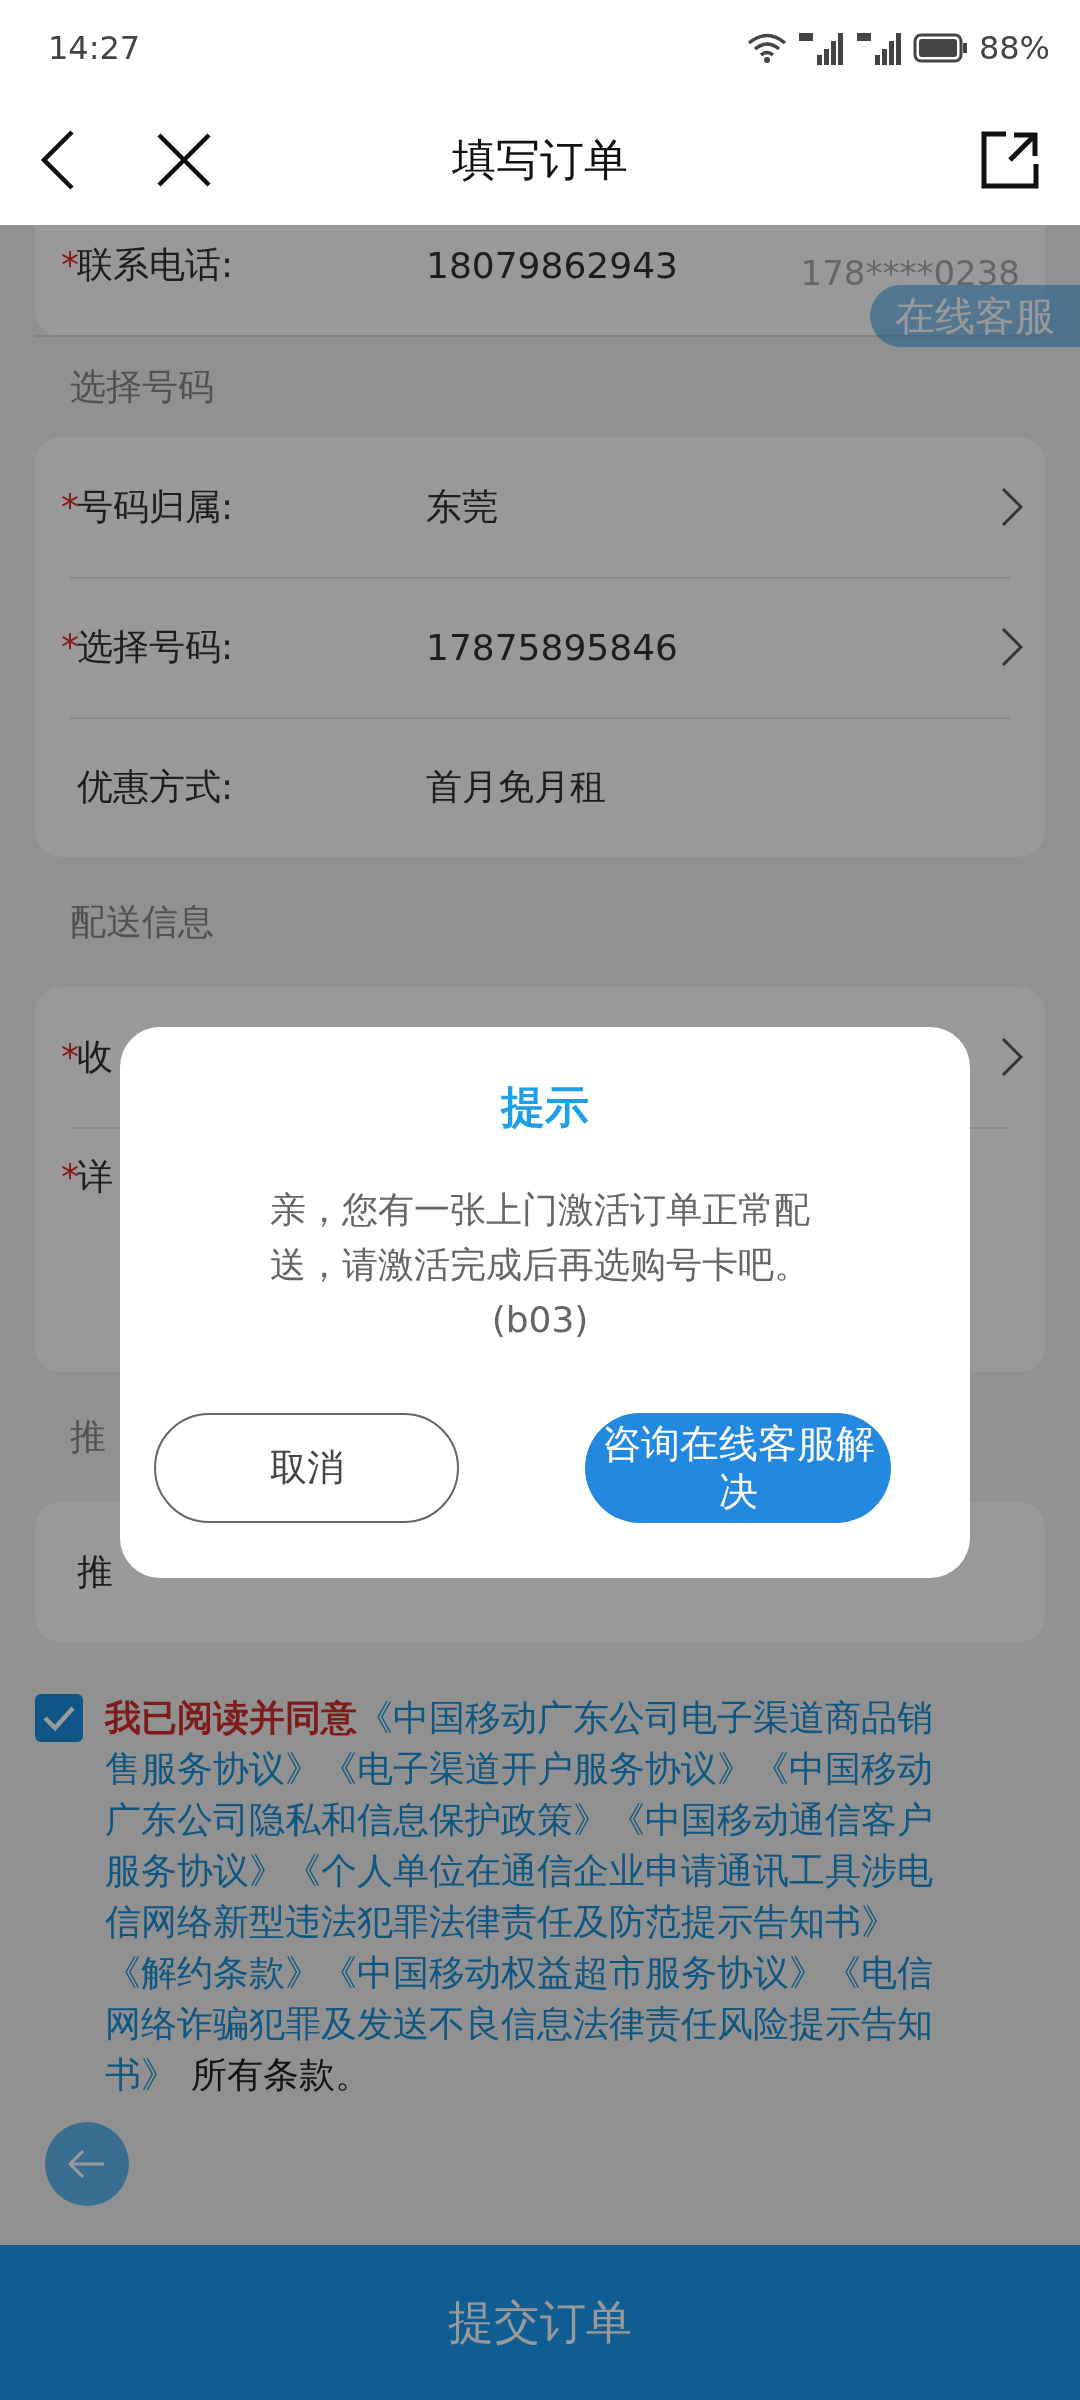 This screenshot has height=2400, width=1080. Describe the element at coordinates (540, 159) in the screenshot. I see `page-title: 填写订单` at that location.